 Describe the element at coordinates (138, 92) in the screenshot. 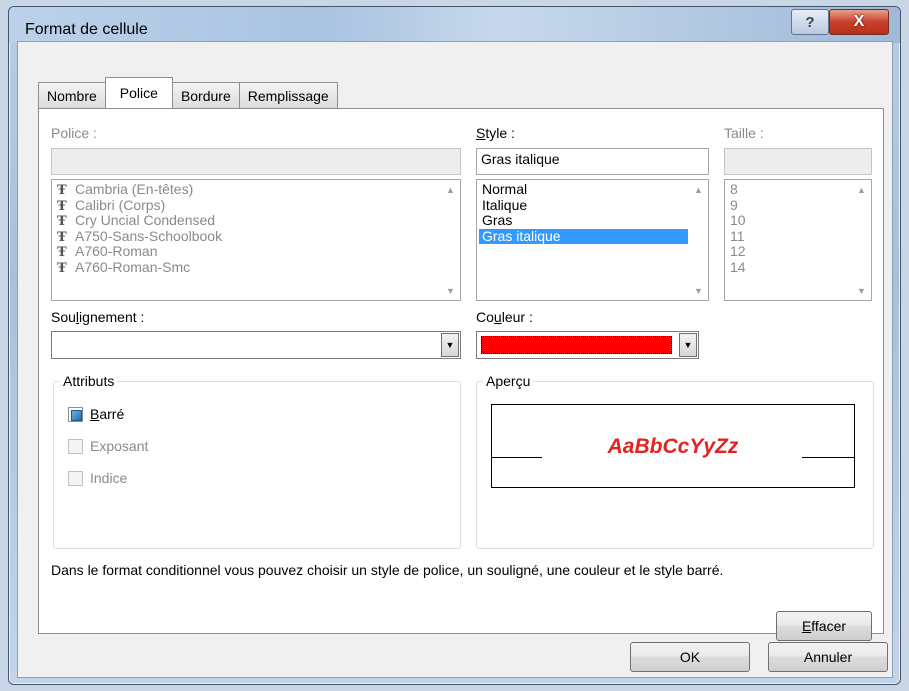

I see `tab-police: Police` at that location.